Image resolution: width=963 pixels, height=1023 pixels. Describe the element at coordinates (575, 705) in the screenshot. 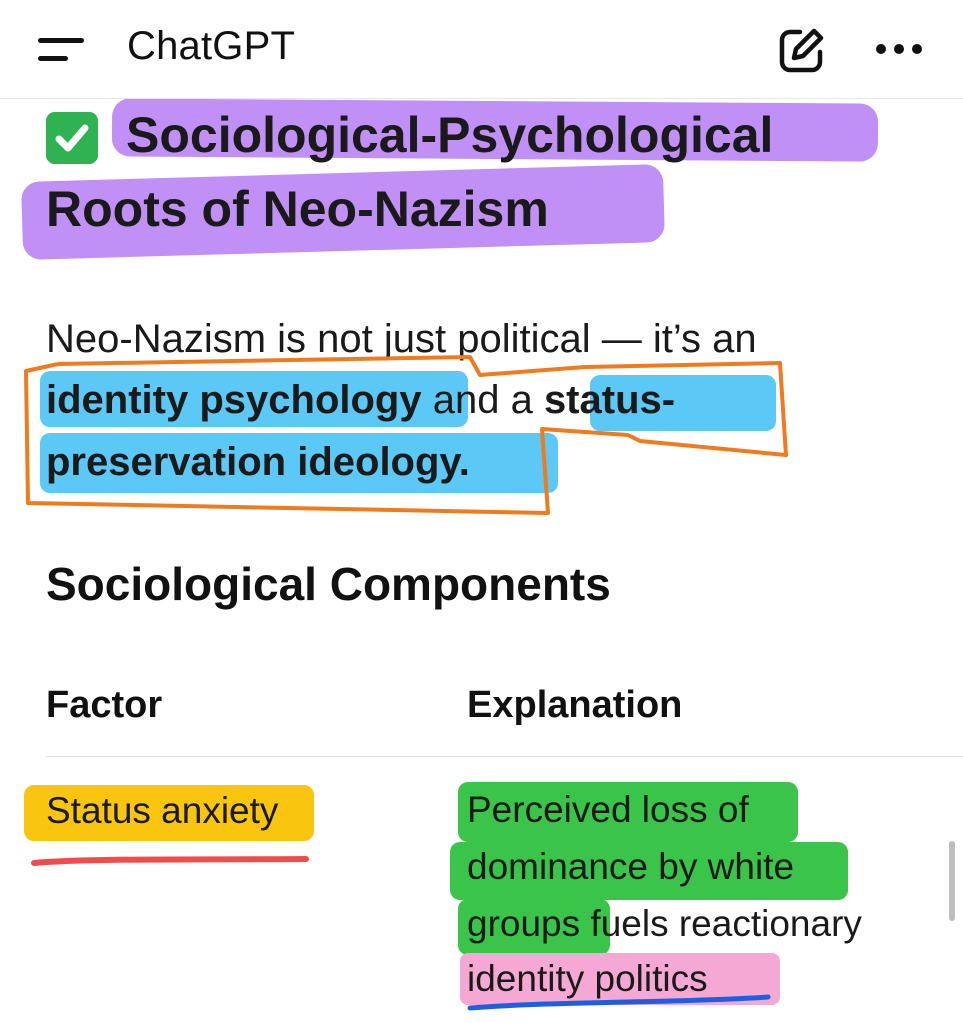

I see `table-header-explanation: Explanation` at that location.